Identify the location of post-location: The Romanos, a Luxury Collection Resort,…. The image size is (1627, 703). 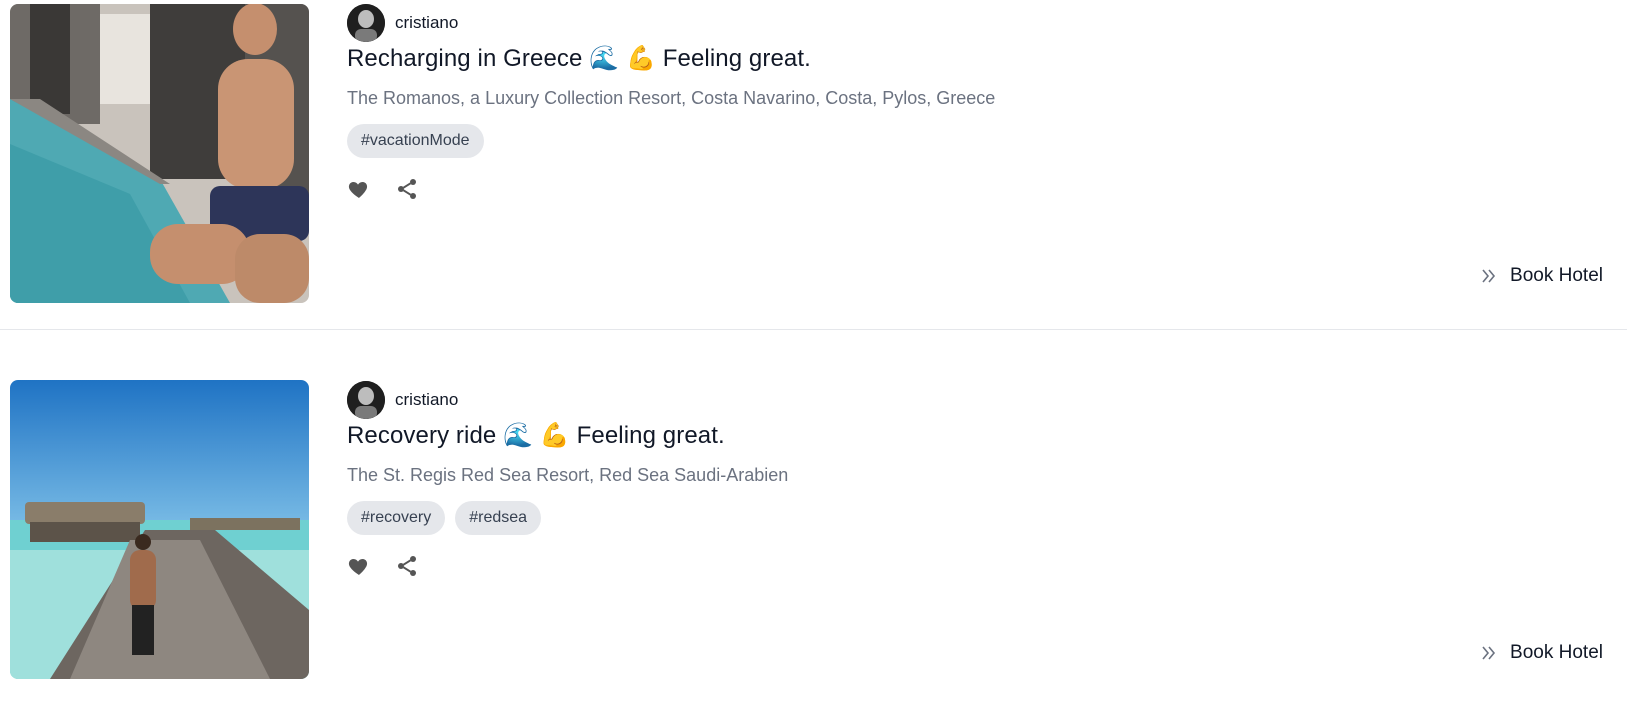
(671, 98).